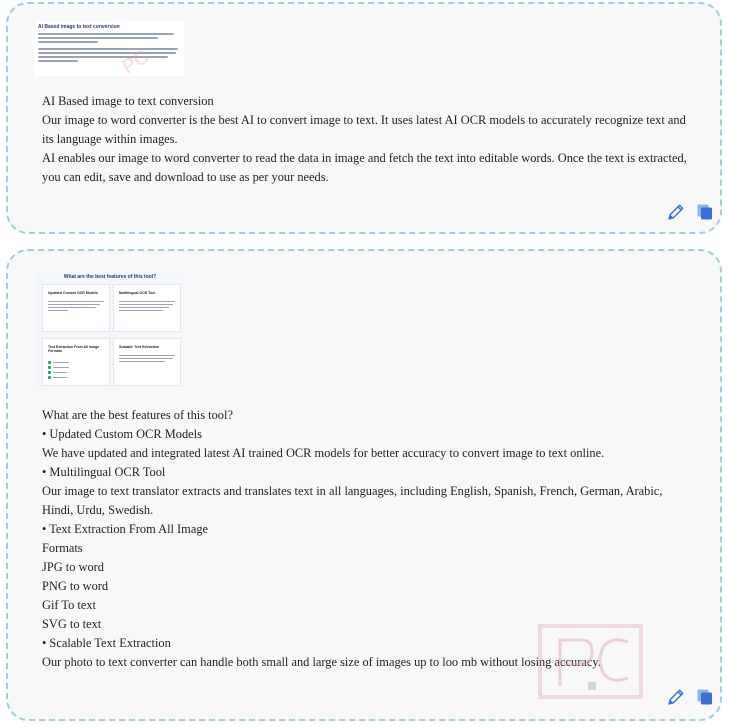 The width and height of the screenshot is (729, 727). What do you see at coordinates (136, 60) in the screenshot?
I see `watermark: PC` at bounding box center [136, 60].